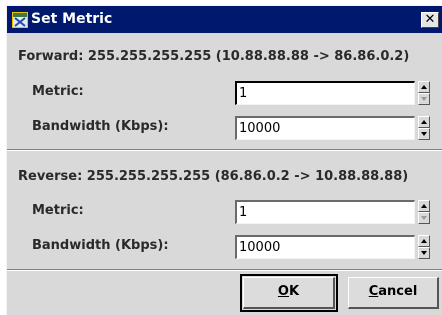  Describe the element at coordinates (100, 245) in the screenshot. I see `reverse-bandwidth-label: Bandwidth (Kbps):` at that location.